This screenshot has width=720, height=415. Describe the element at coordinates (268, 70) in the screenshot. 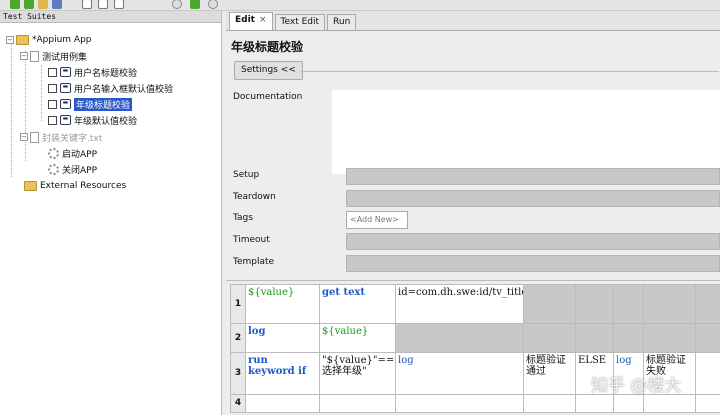

I see `settings-toggle-button: Settings <<` at that location.